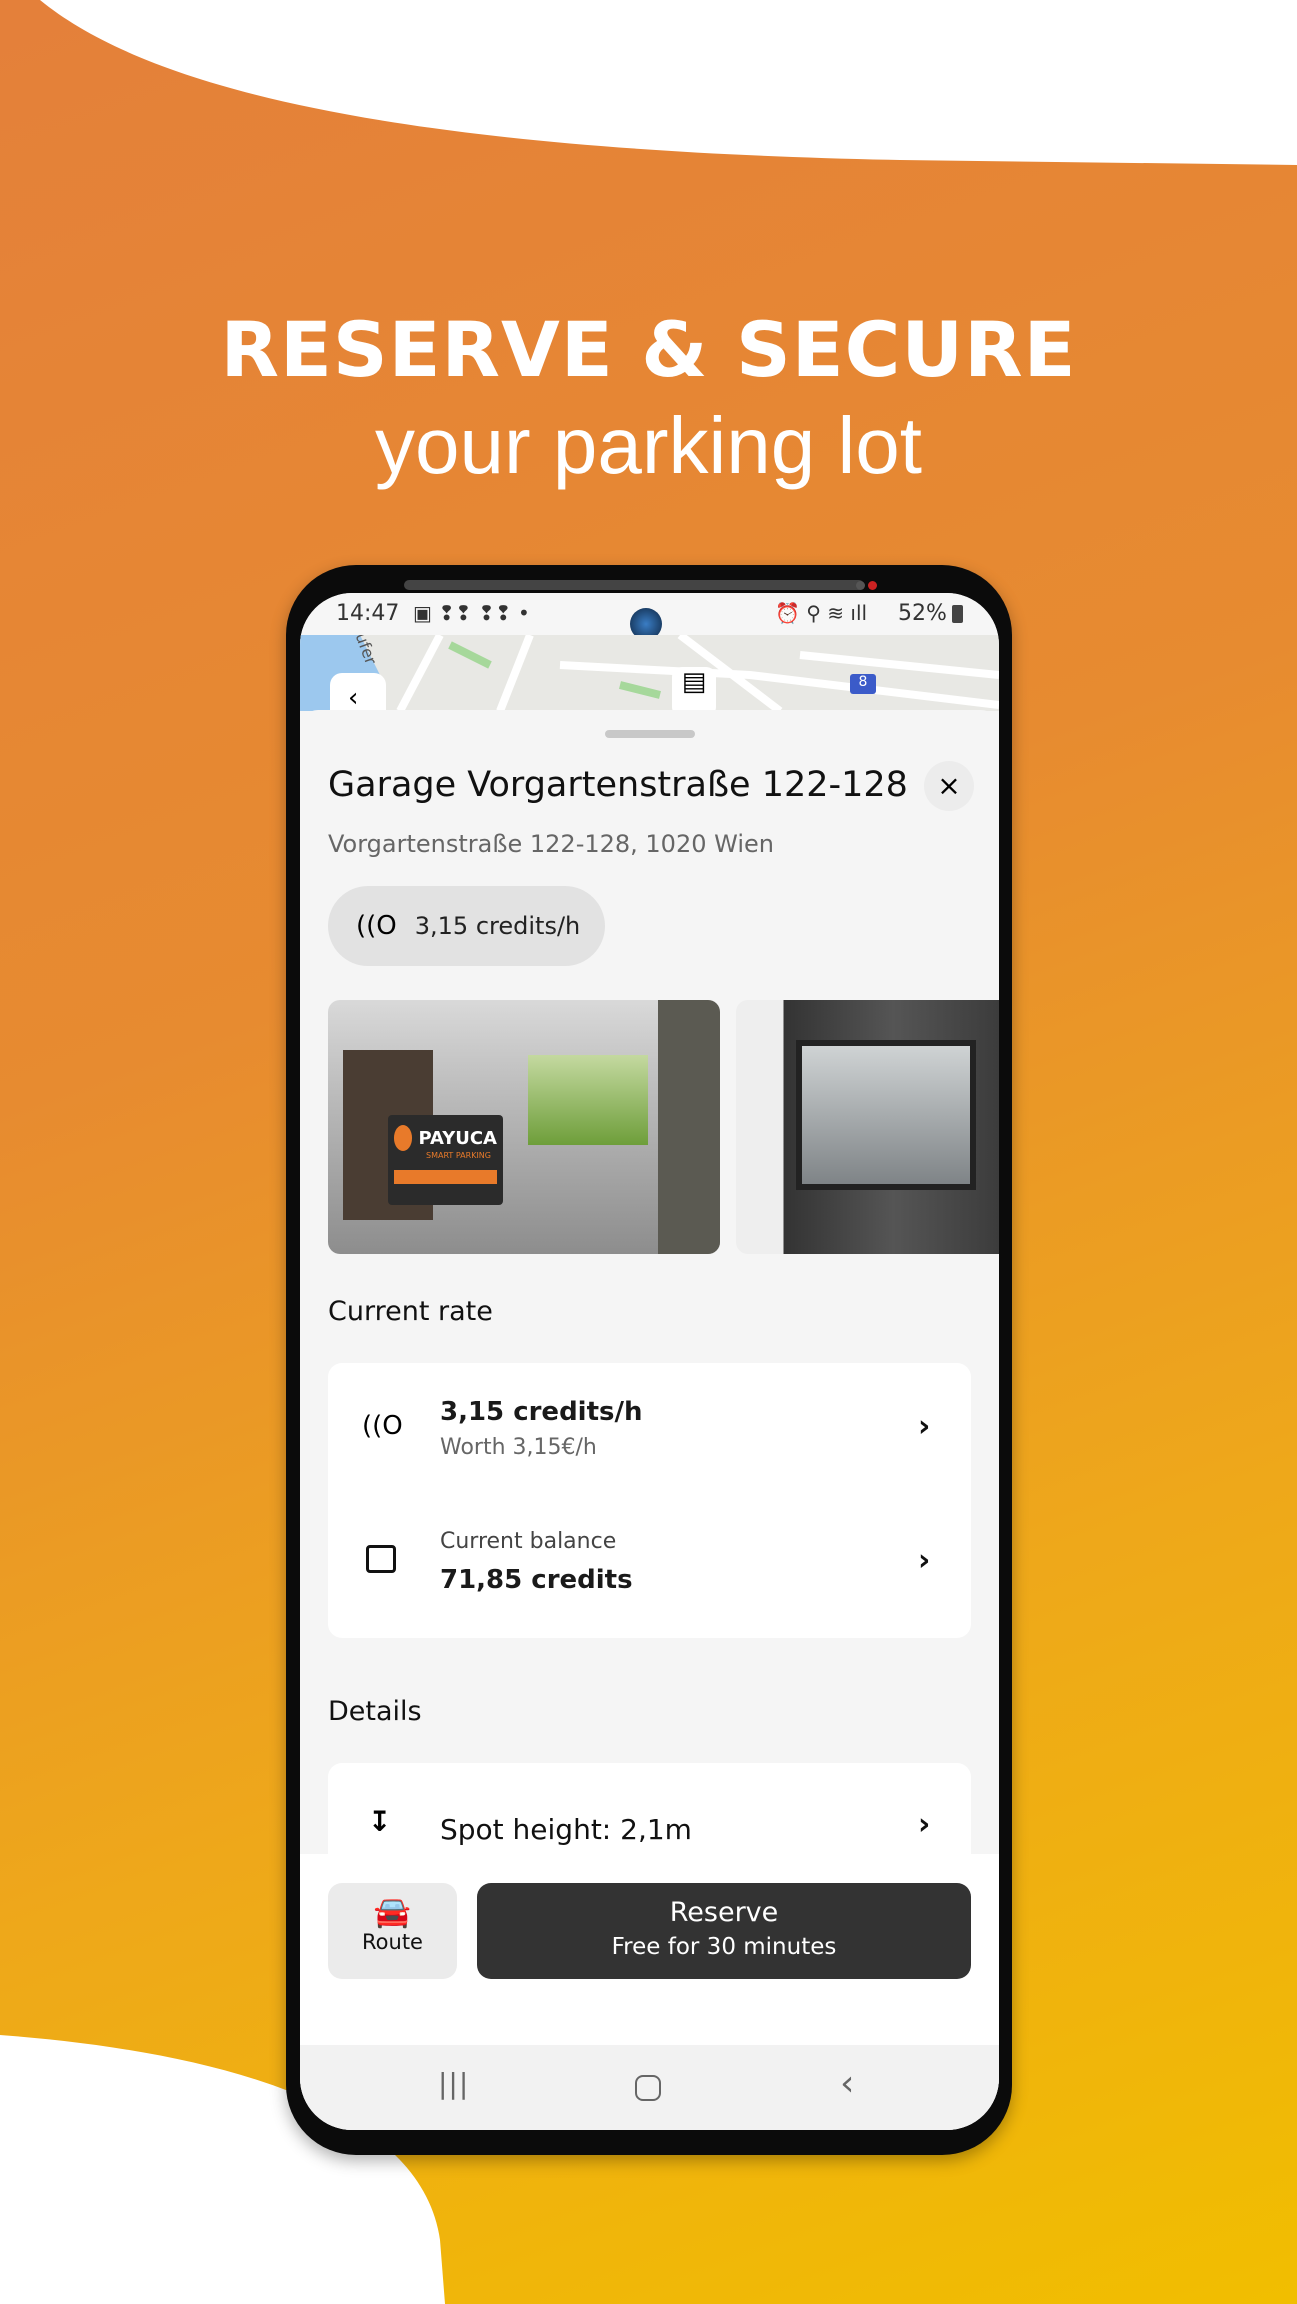 The image size is (1297, 2304). What do you see at coordinates (358, 692) in the screenshot?
I see `back-button: ‹` at bounding box center [358, 692].